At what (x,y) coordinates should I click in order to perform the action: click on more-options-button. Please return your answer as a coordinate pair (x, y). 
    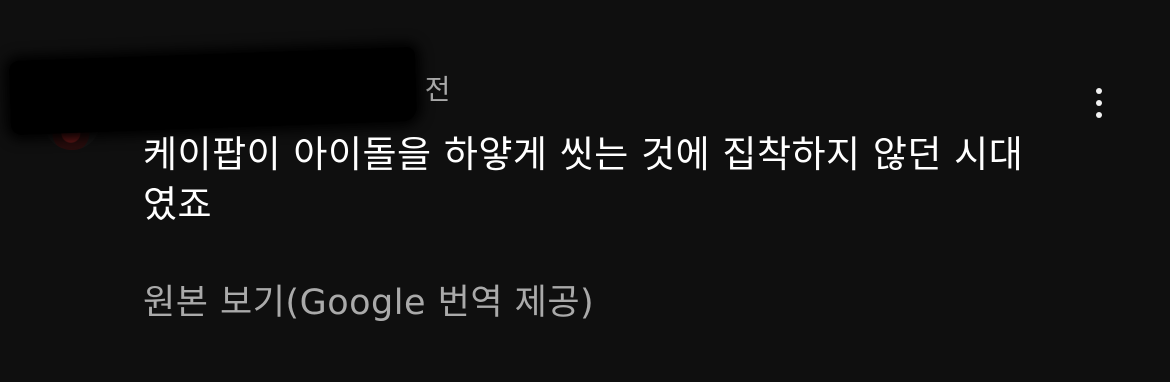
    Looking at the image, I should click on (1099, 103).